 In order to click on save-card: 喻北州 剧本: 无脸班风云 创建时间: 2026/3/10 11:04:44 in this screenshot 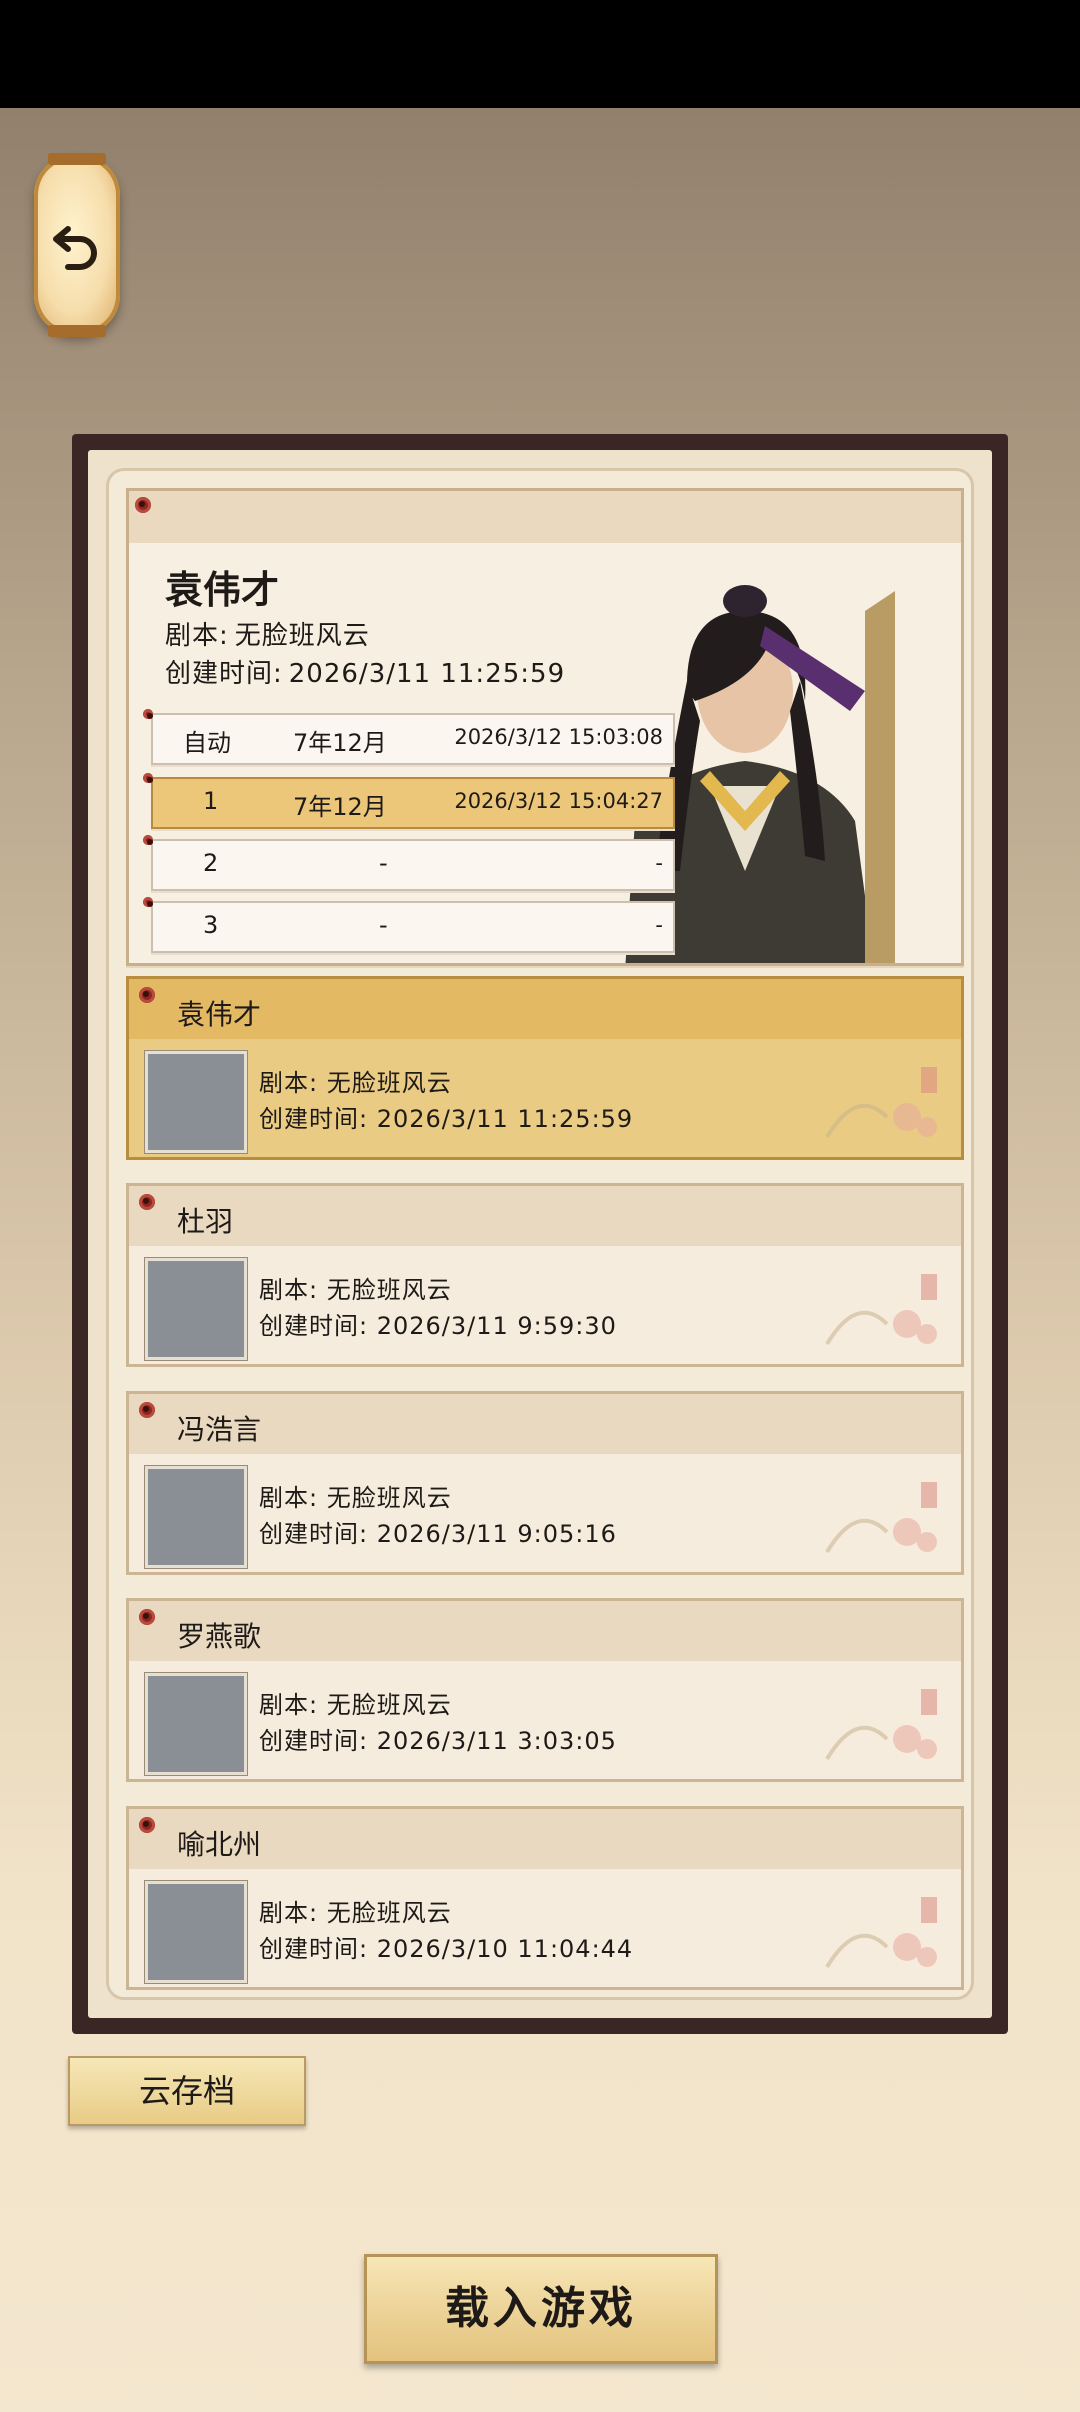, I will do `click(545, 1898)`.